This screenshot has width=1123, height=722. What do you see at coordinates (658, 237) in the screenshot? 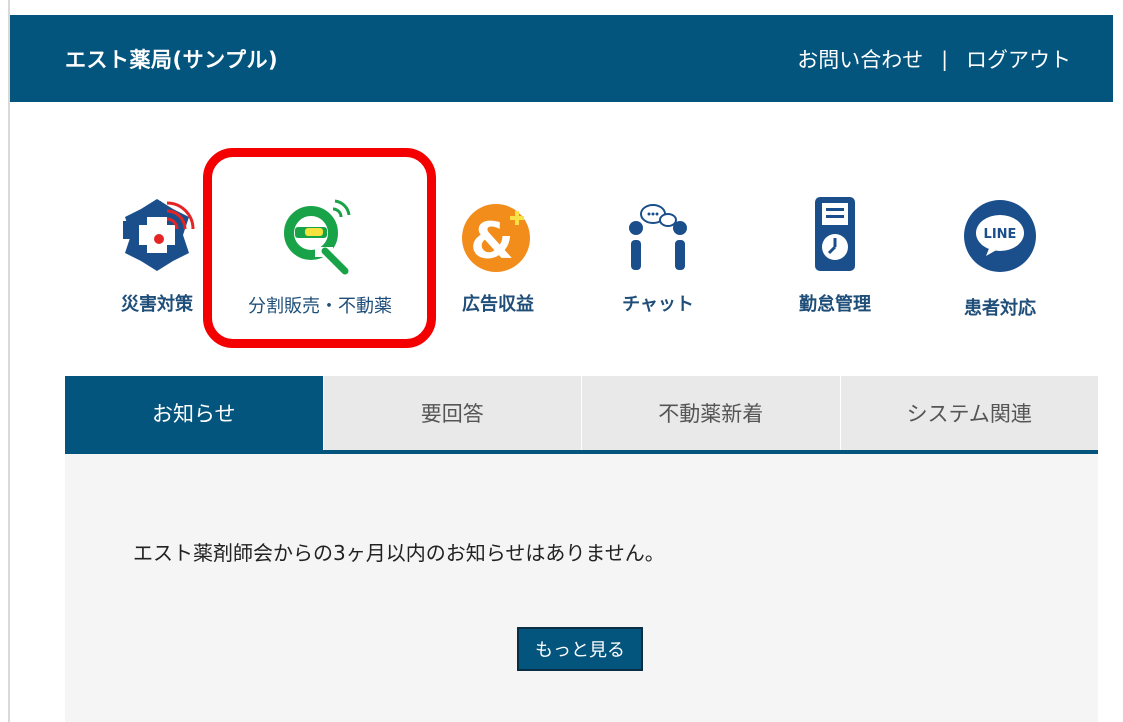
I see `chat-people-icon` at bounding box center [658, 237].